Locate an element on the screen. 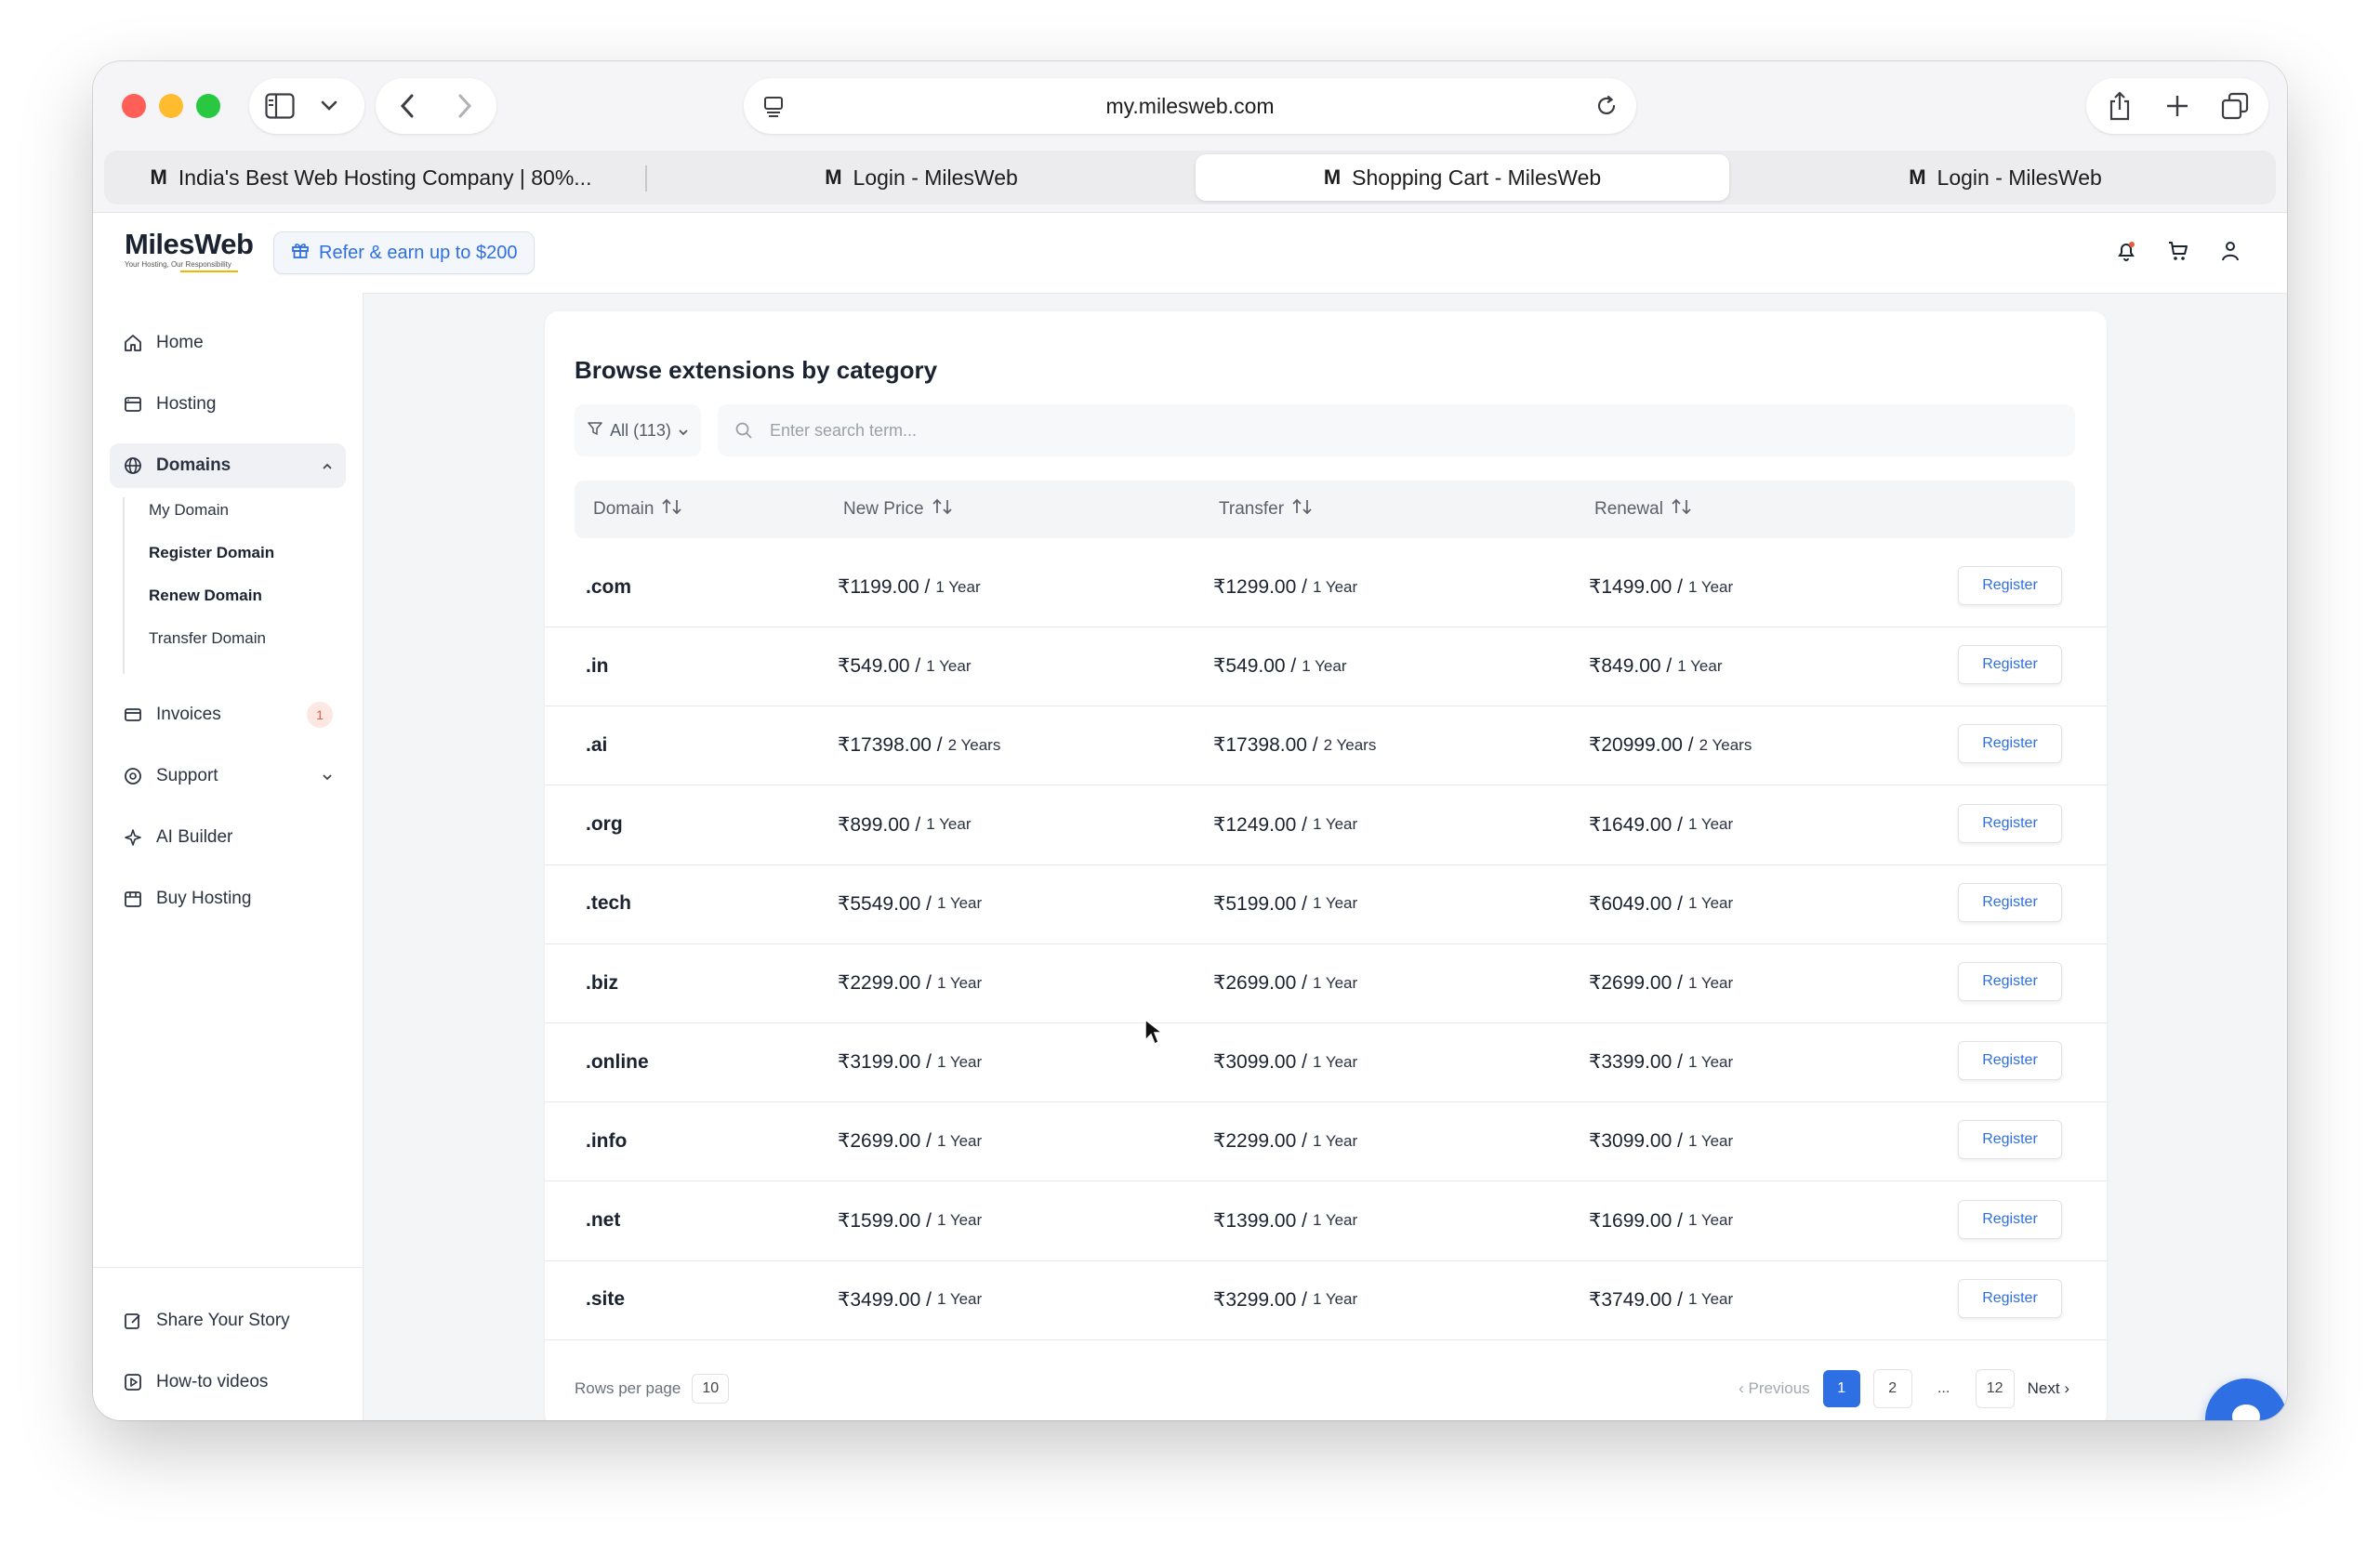 This screenshot has height=1543, width=2380. reload-icon is located at coordinates (1606, 106).